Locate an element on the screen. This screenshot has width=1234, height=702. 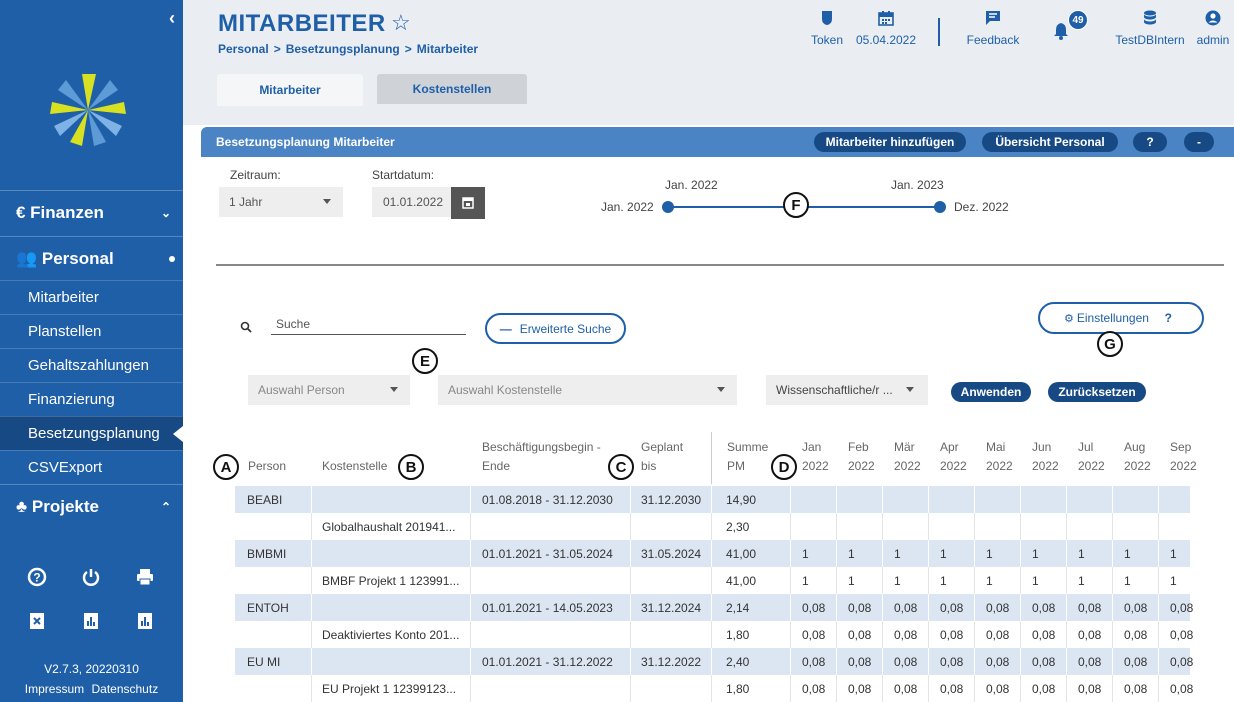
column-header-geplant: Geplant bis is located at coordinates (662, 457).